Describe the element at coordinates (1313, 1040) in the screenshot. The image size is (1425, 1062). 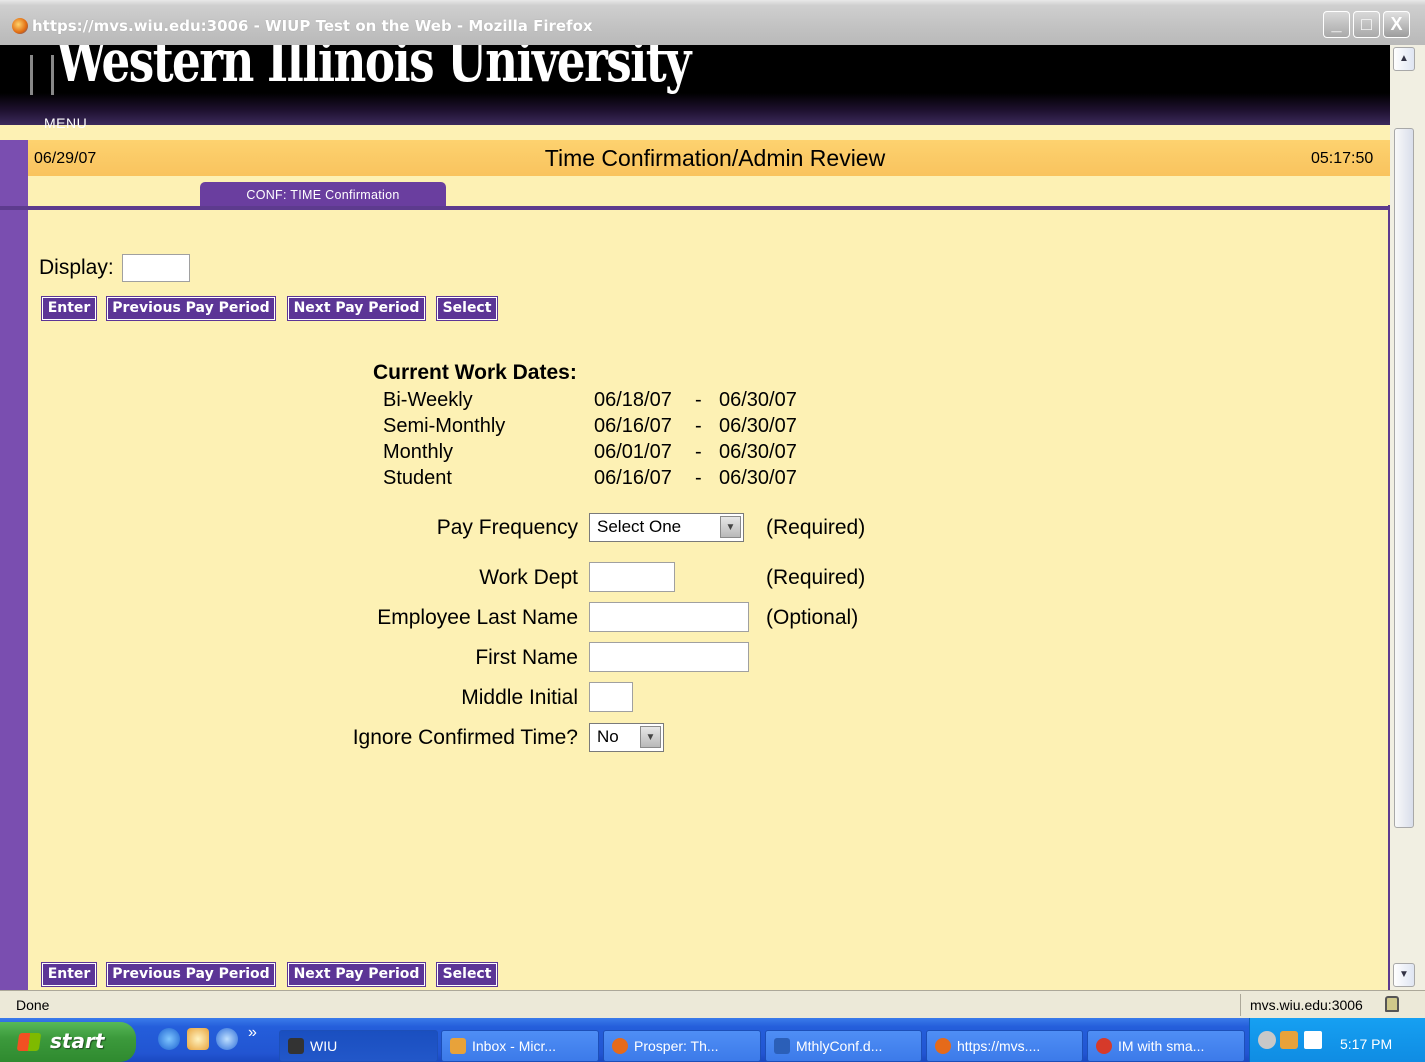
I see `network-icon` at that location.